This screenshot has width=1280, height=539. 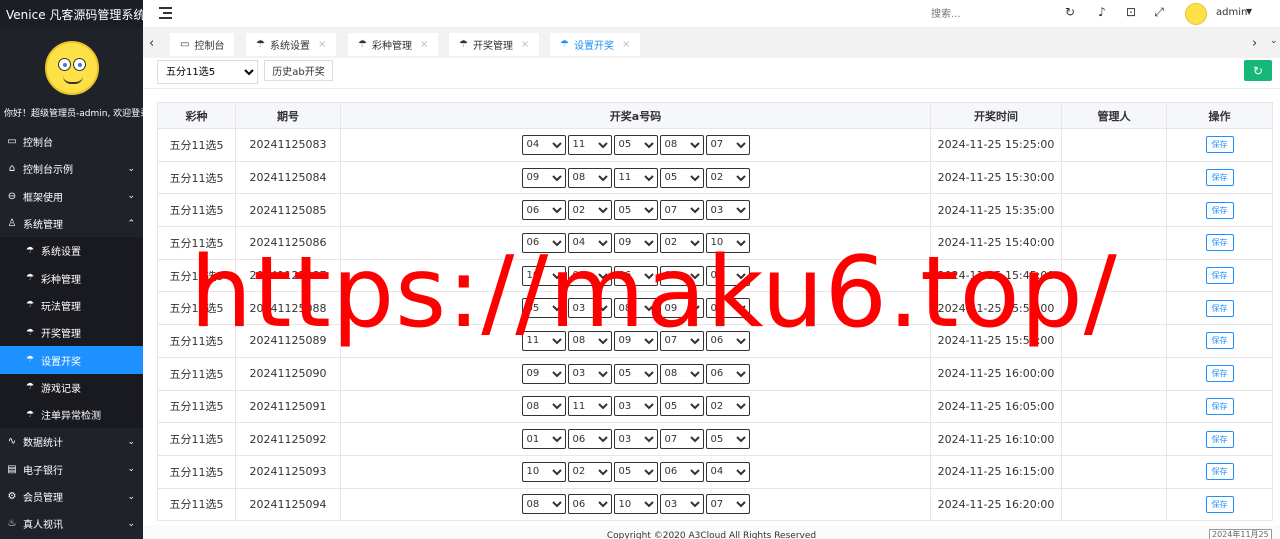 What do you see at coordinates (71, 496) in the screenshot?
I see `sidebar-item: ⚙ 会员管理 ⌄` at bounding box center [71, 496].